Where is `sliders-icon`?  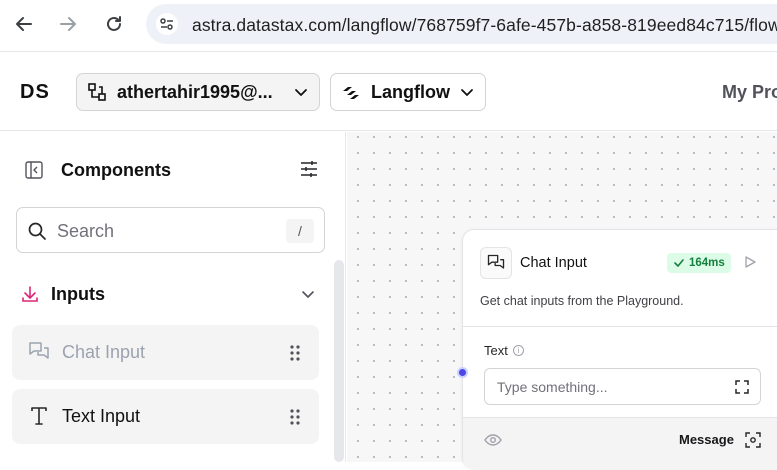
sliders-icon is located at coordinates (309, 169).